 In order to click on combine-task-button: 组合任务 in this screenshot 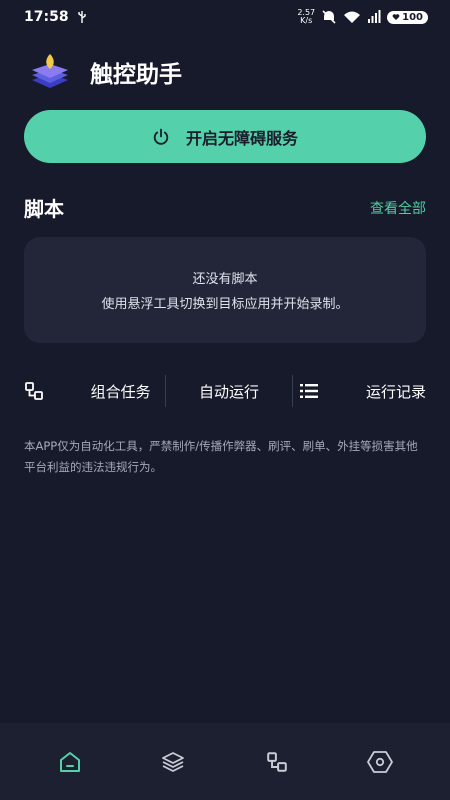, I will do `click(94, 391)`.